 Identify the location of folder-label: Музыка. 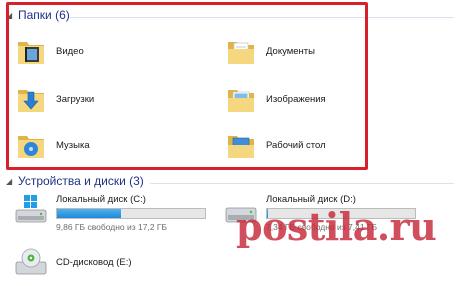
(73, 145).